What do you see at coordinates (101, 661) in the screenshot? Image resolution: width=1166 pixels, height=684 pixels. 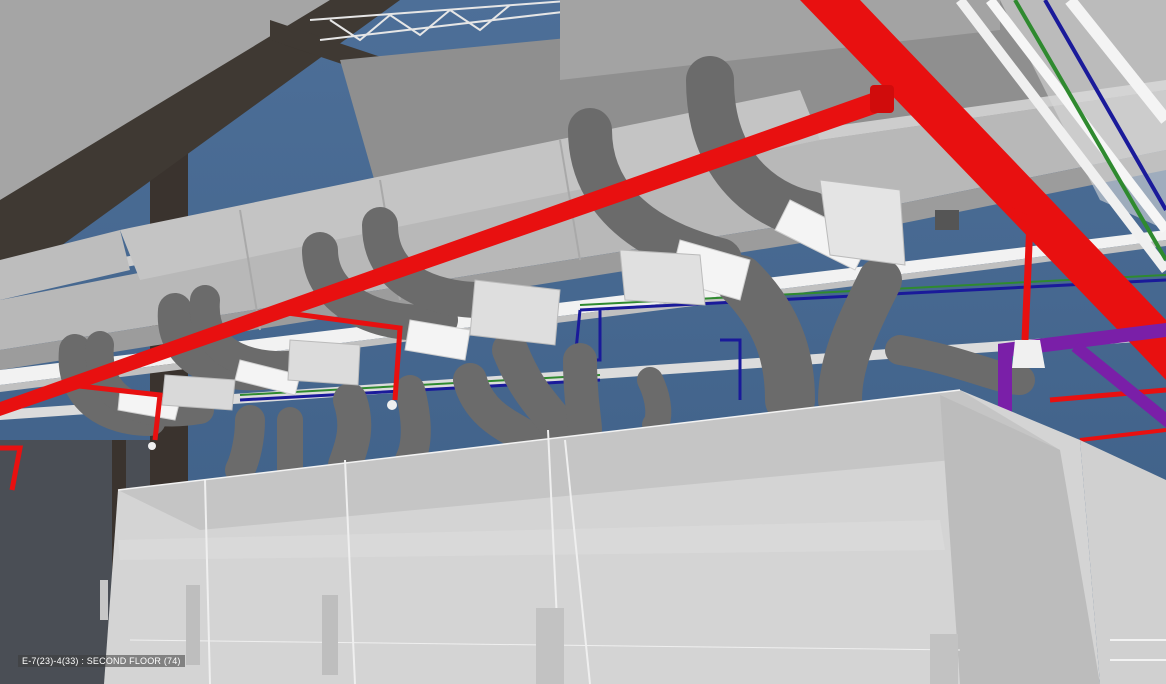 I see `level-label: E-7(23)-4(33) : SECOND FLOOR (74)` at bounding box center [101, 661].